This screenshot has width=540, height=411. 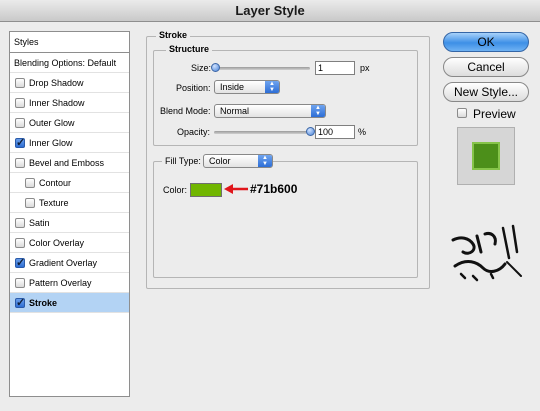 I want to click on style-item-inner-shadow: Inner Shadow, so click(x=69, y=103).